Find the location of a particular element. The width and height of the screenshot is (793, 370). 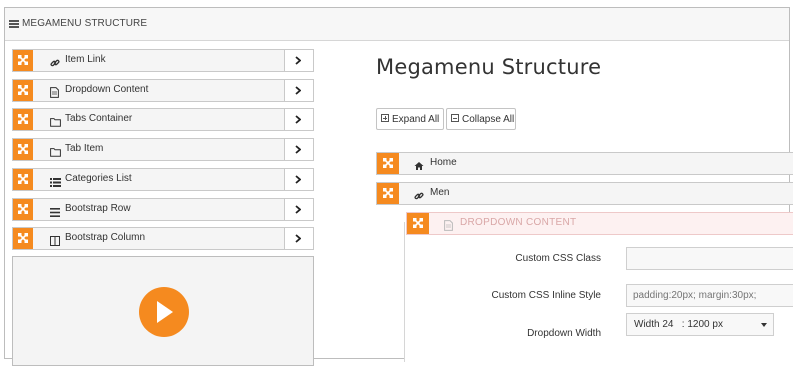

play-icon is located at coordinates (165, 312).